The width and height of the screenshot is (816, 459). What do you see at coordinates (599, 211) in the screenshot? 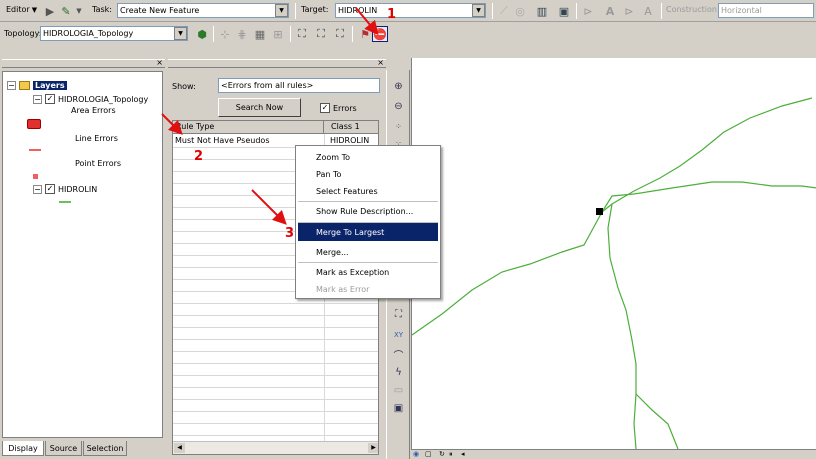
I see `pseudo-node-error` at bounding box center [599, 211].